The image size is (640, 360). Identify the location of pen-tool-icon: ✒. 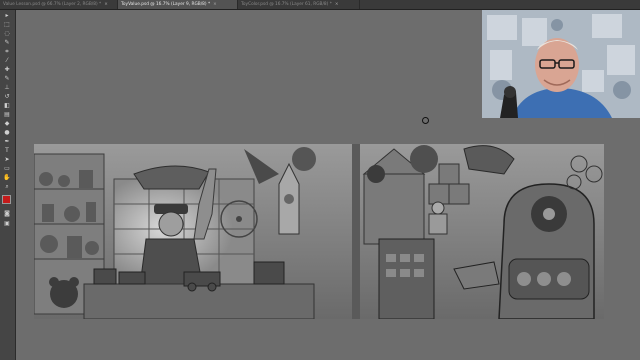
(7, 142).